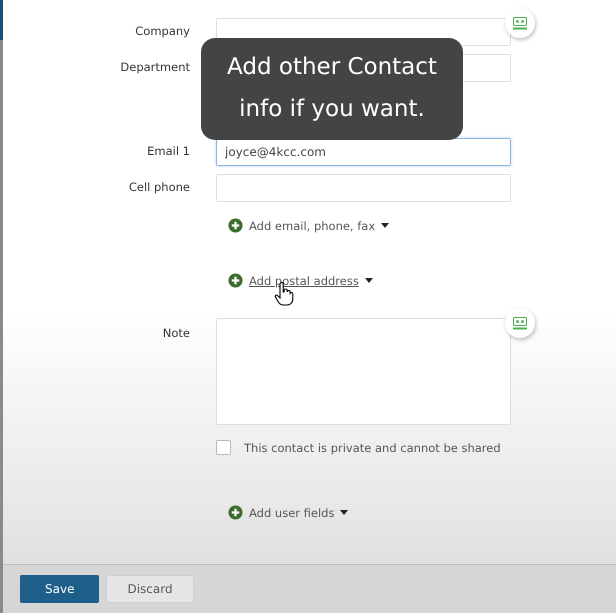 This screenshot has width=616, height=613. What do you see at coordinates (150, 589) in the screenshot?
I see `discard-button: Discard` at bounding box center [150, 589].